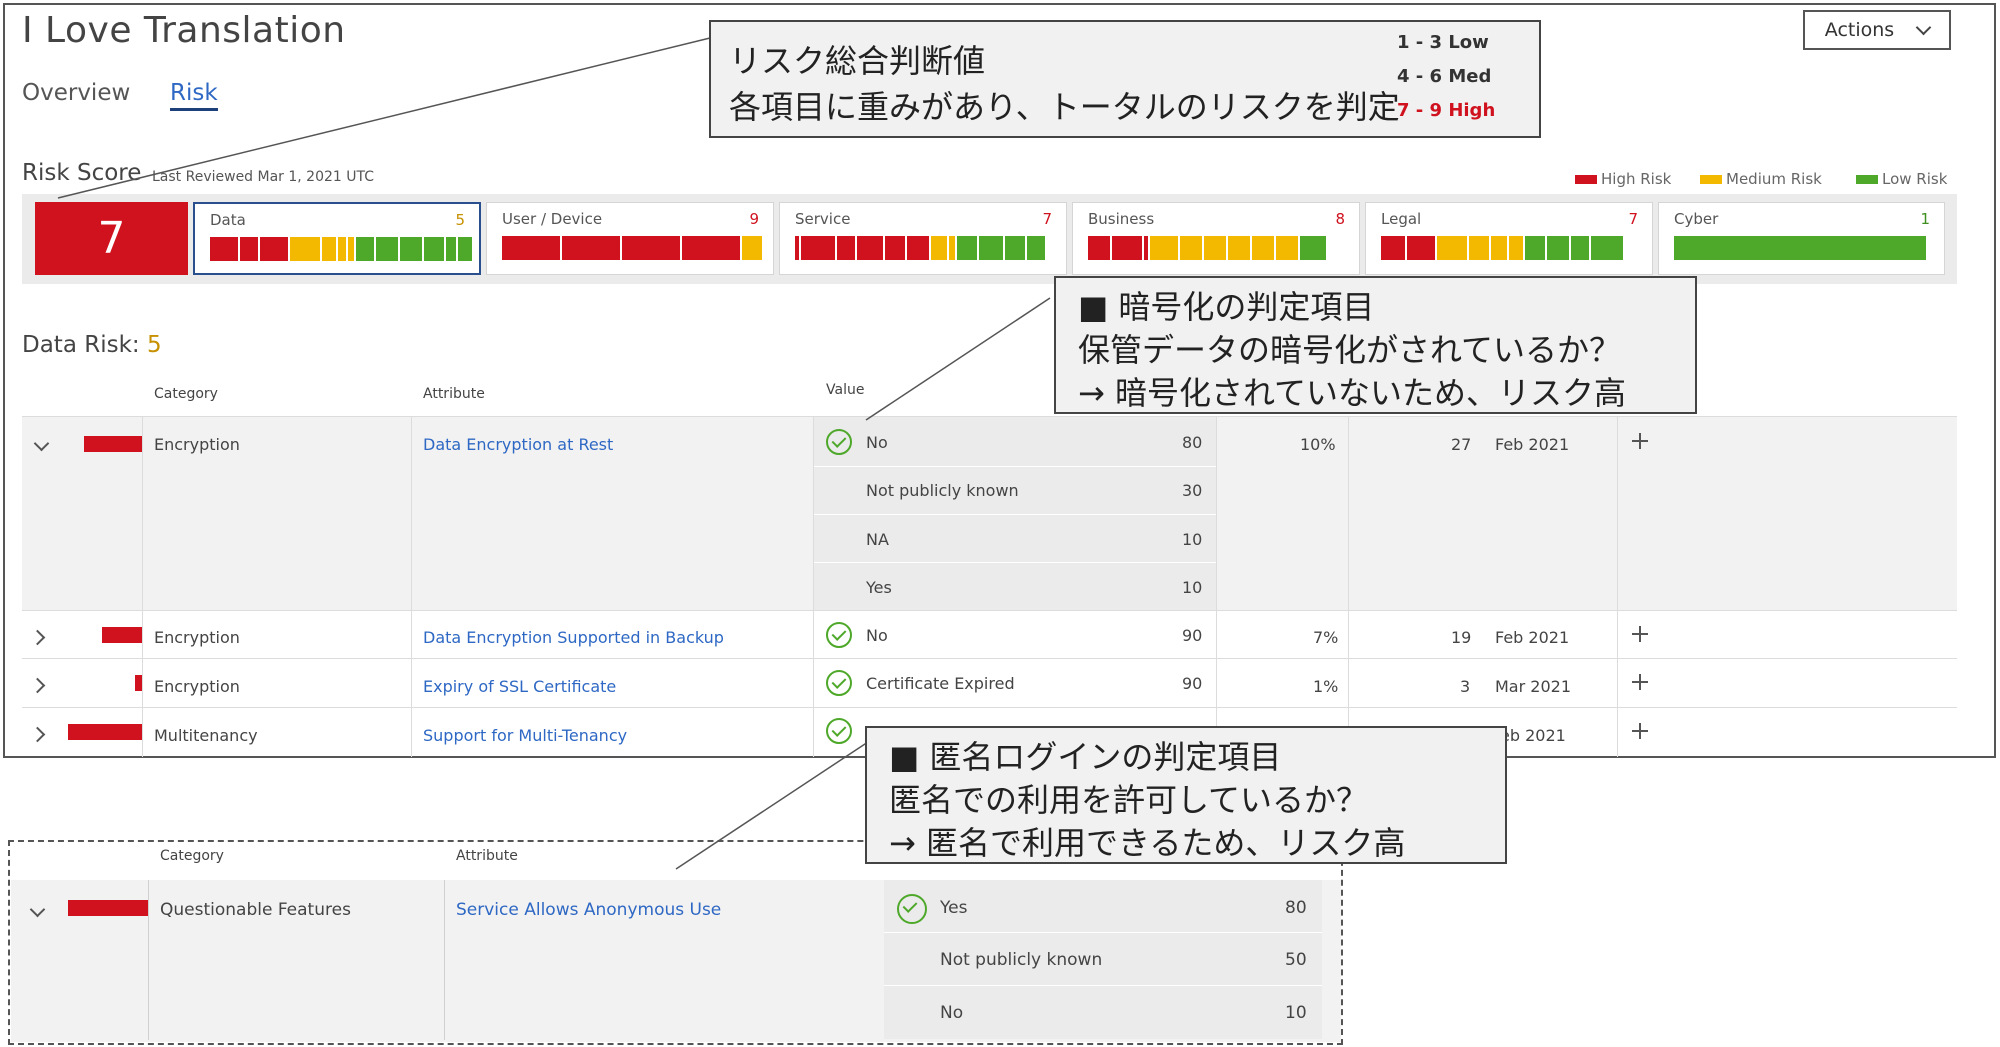 The height and width of the screenshot is (1047, 2000). Describe the element at coordinates (1085, 757) in the screenshot. I see `callout-text: ■ 匿名ログインの判定項目` at that location.